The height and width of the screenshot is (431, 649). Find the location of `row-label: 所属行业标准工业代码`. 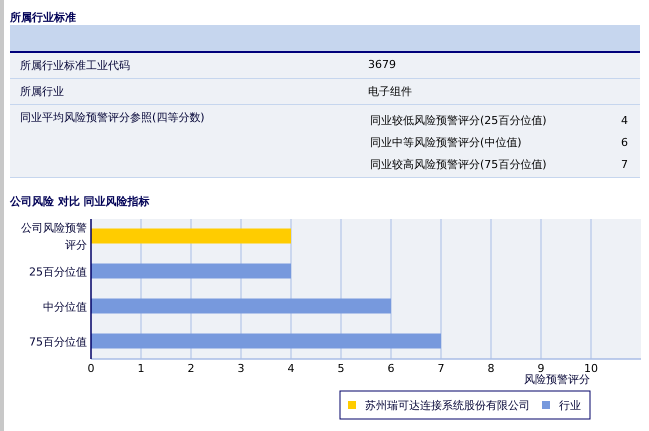

row-label: 所属行业标准工业代码 is located at coordinates (75, 66).